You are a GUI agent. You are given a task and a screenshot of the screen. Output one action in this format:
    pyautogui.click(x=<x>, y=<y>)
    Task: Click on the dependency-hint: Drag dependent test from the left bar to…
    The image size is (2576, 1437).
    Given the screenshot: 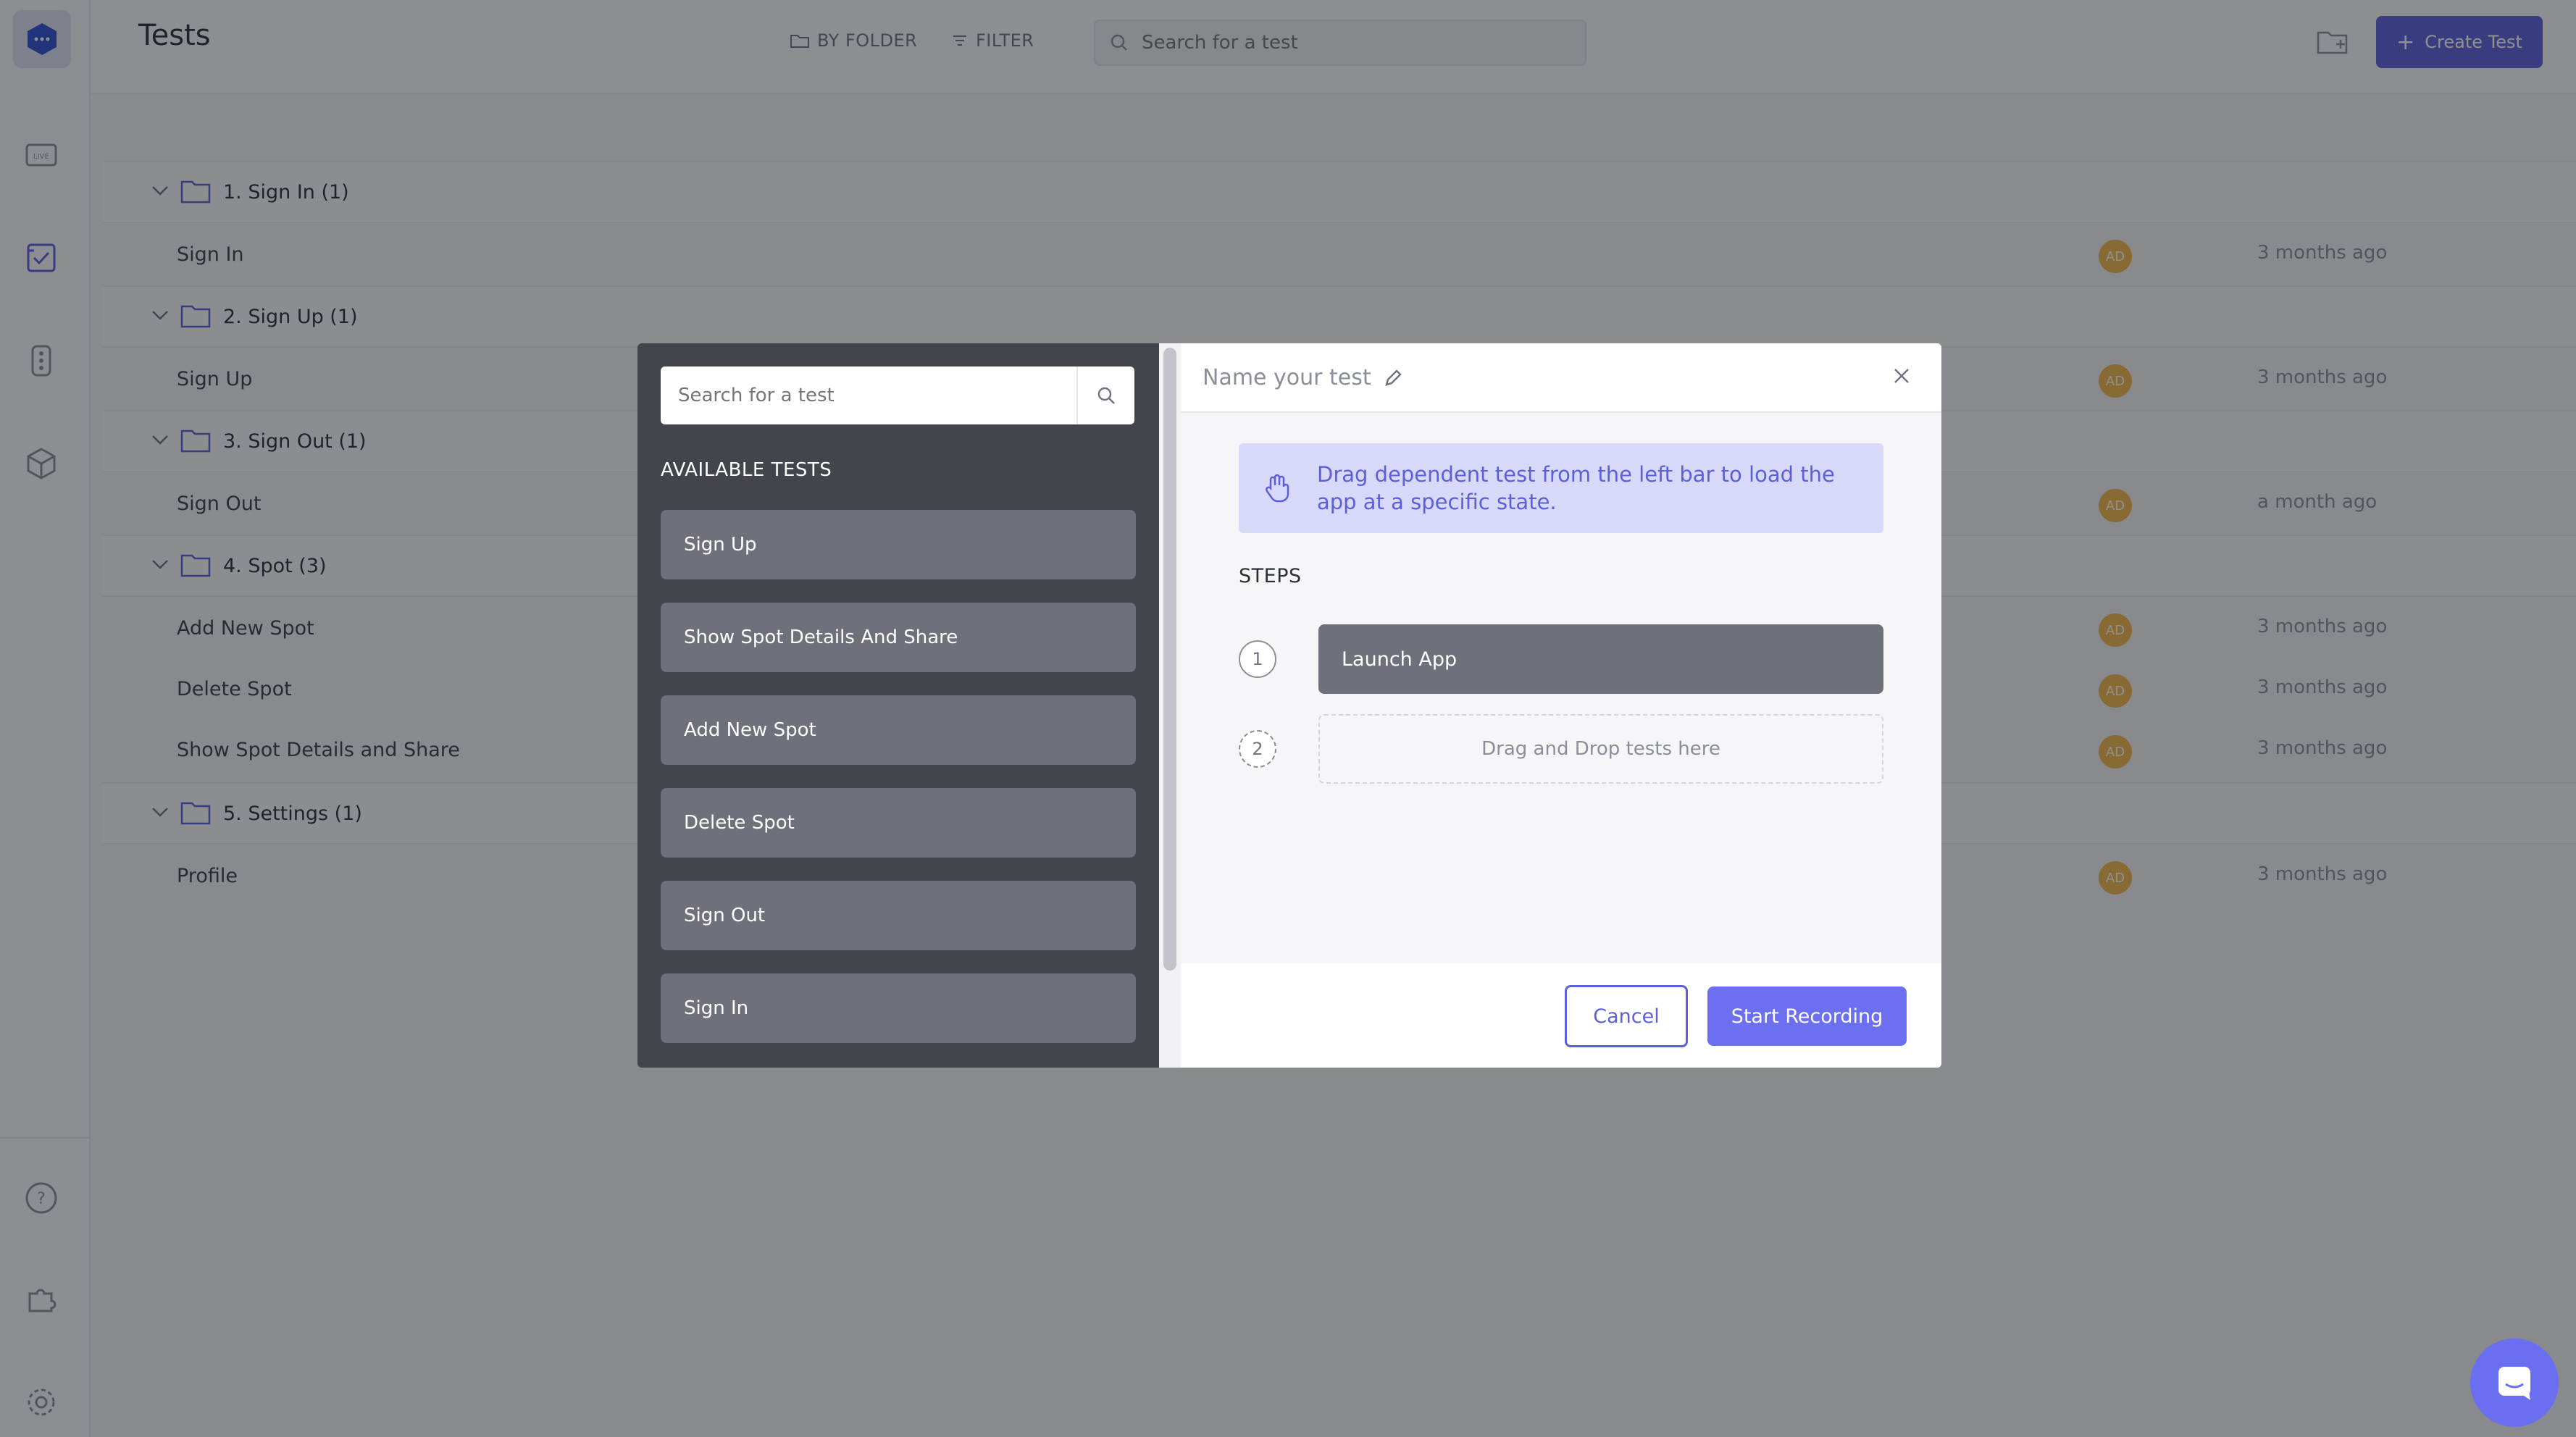 What is the action you would take?
    pyautogui.click(x=1561, y=488)
    